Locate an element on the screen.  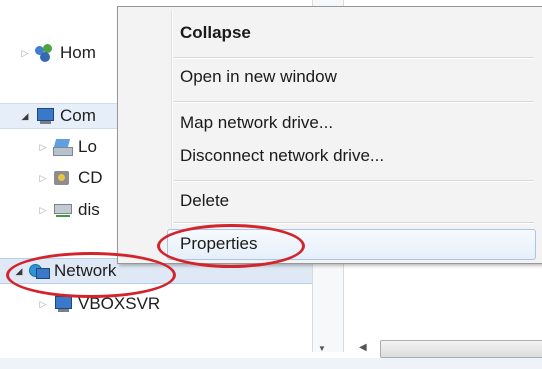
annotation-ellipse-properties is located at coordinates (231, 246).